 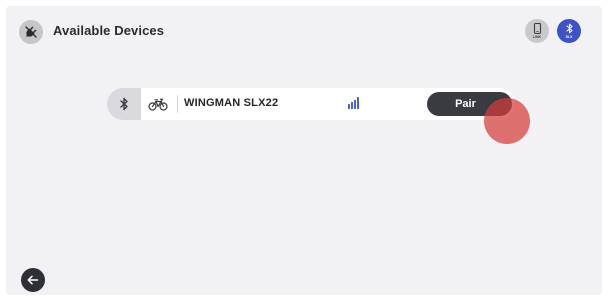 What do you see at coordinates (109, 30) in the screenshot?
I see `page-title: Available Devices` at bounding box center [109, 30].